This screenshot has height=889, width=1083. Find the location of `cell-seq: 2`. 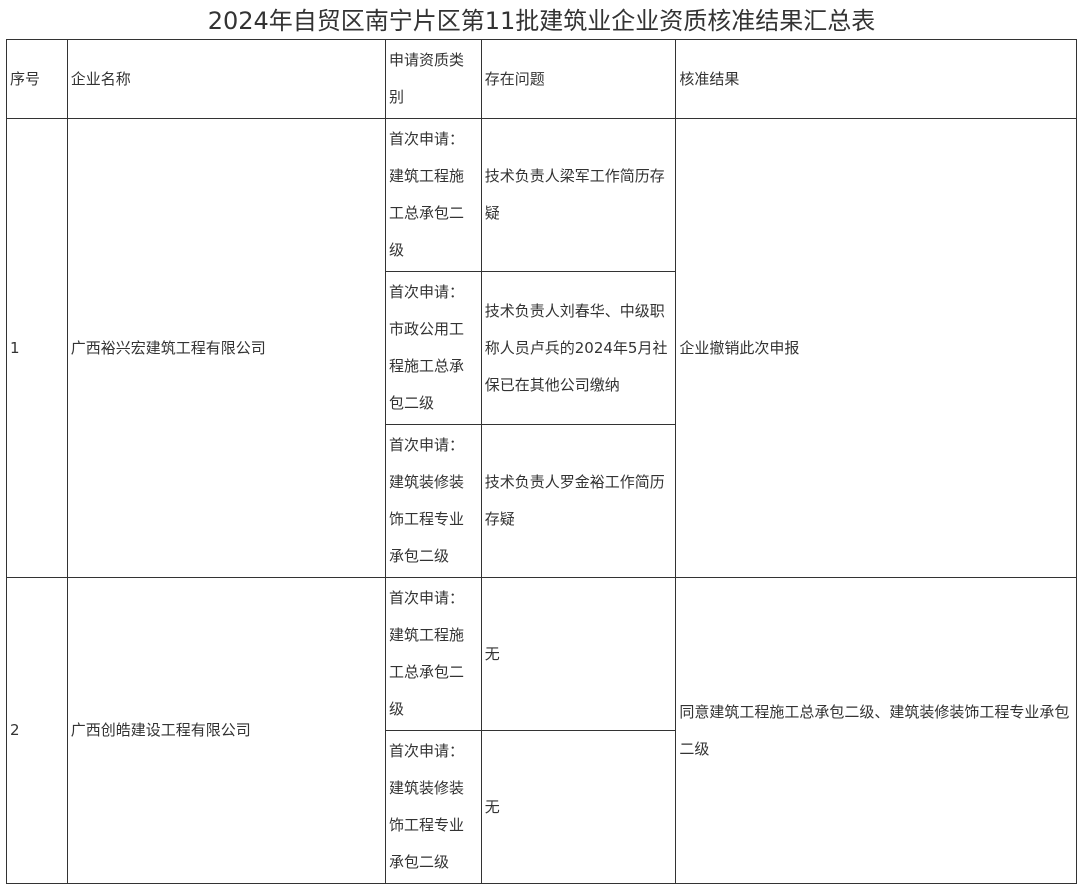

cell-seq: 2 is located at coordinates (37, 730).